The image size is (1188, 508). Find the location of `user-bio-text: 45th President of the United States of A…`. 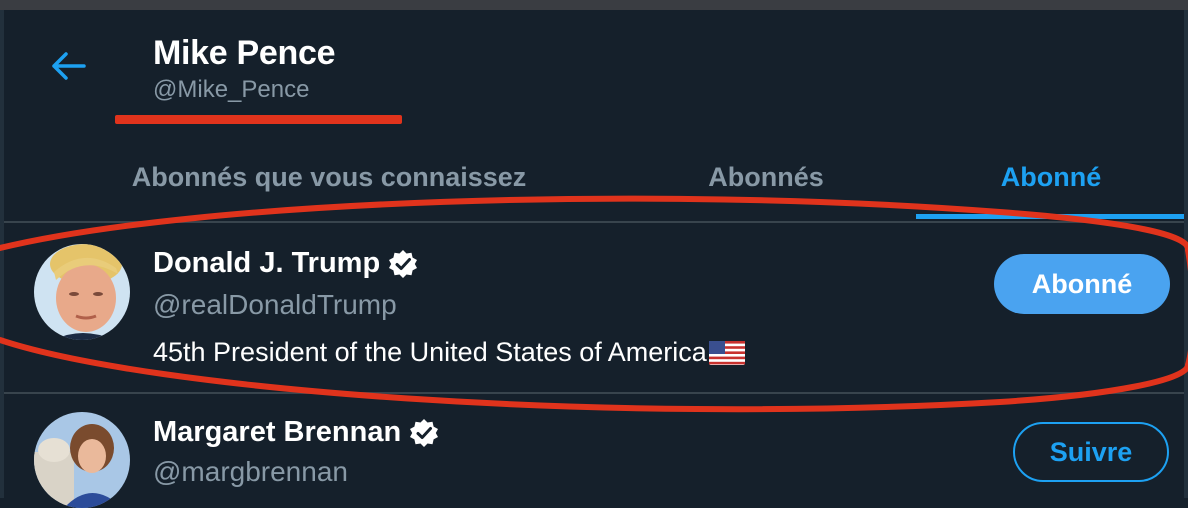

user-bio-text: 45th President of the United States of A… is located at coordinates (430, 352).